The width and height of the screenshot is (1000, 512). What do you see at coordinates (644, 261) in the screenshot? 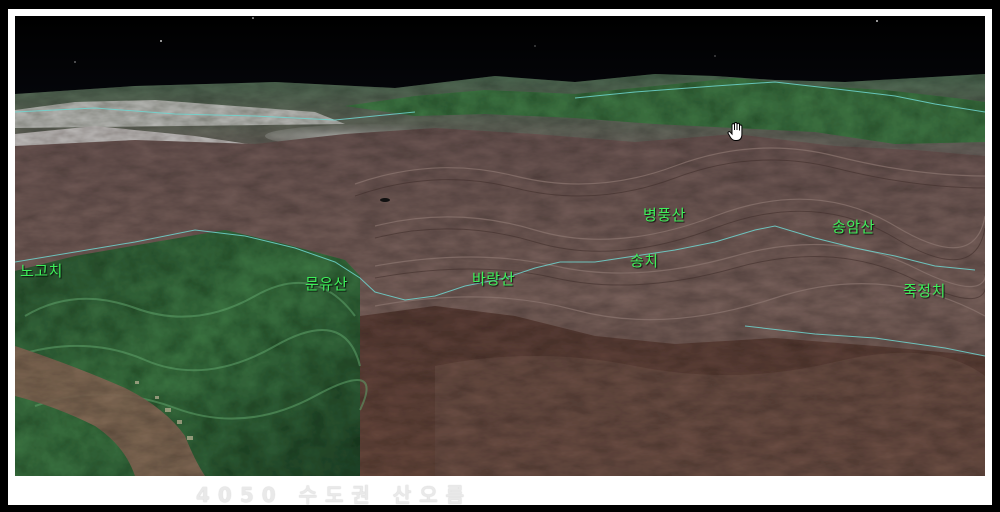
I see `place-label-songchi: 송치` at bounding box center [644, 261].